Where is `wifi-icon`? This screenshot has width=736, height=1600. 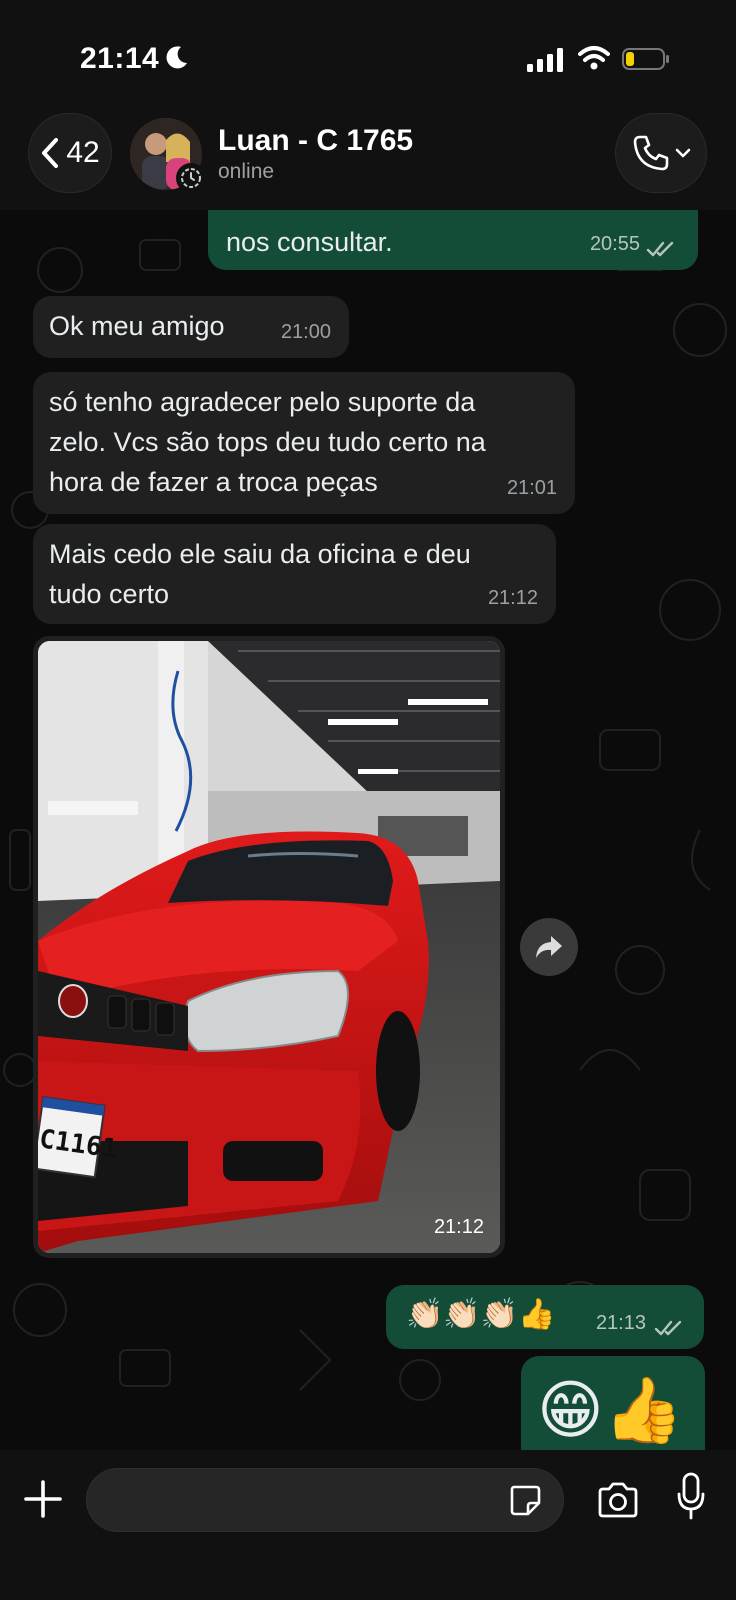 wifi-icon is located at coordinates (594, 58).